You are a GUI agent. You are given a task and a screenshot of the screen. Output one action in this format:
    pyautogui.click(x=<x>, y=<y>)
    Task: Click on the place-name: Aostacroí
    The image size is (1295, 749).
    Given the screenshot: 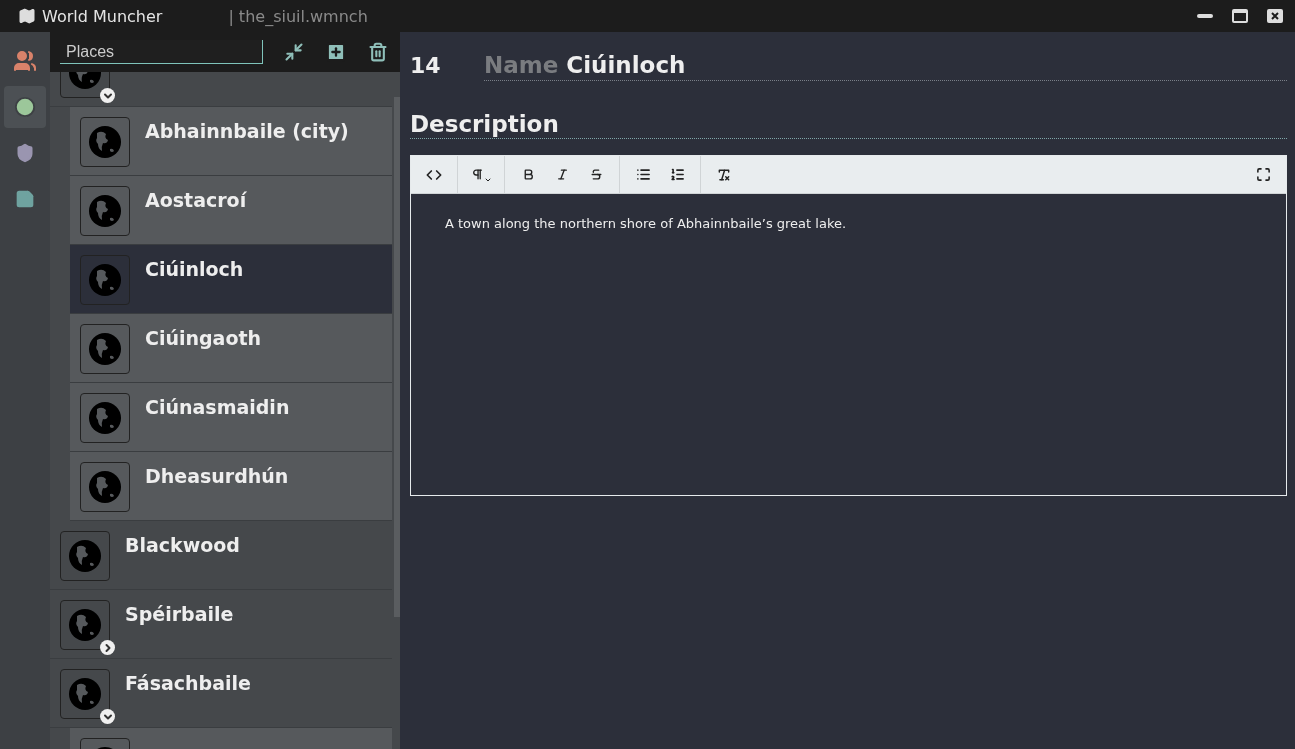 What is the action you would take?
    pyautogui.click(x=196, y=200)
    